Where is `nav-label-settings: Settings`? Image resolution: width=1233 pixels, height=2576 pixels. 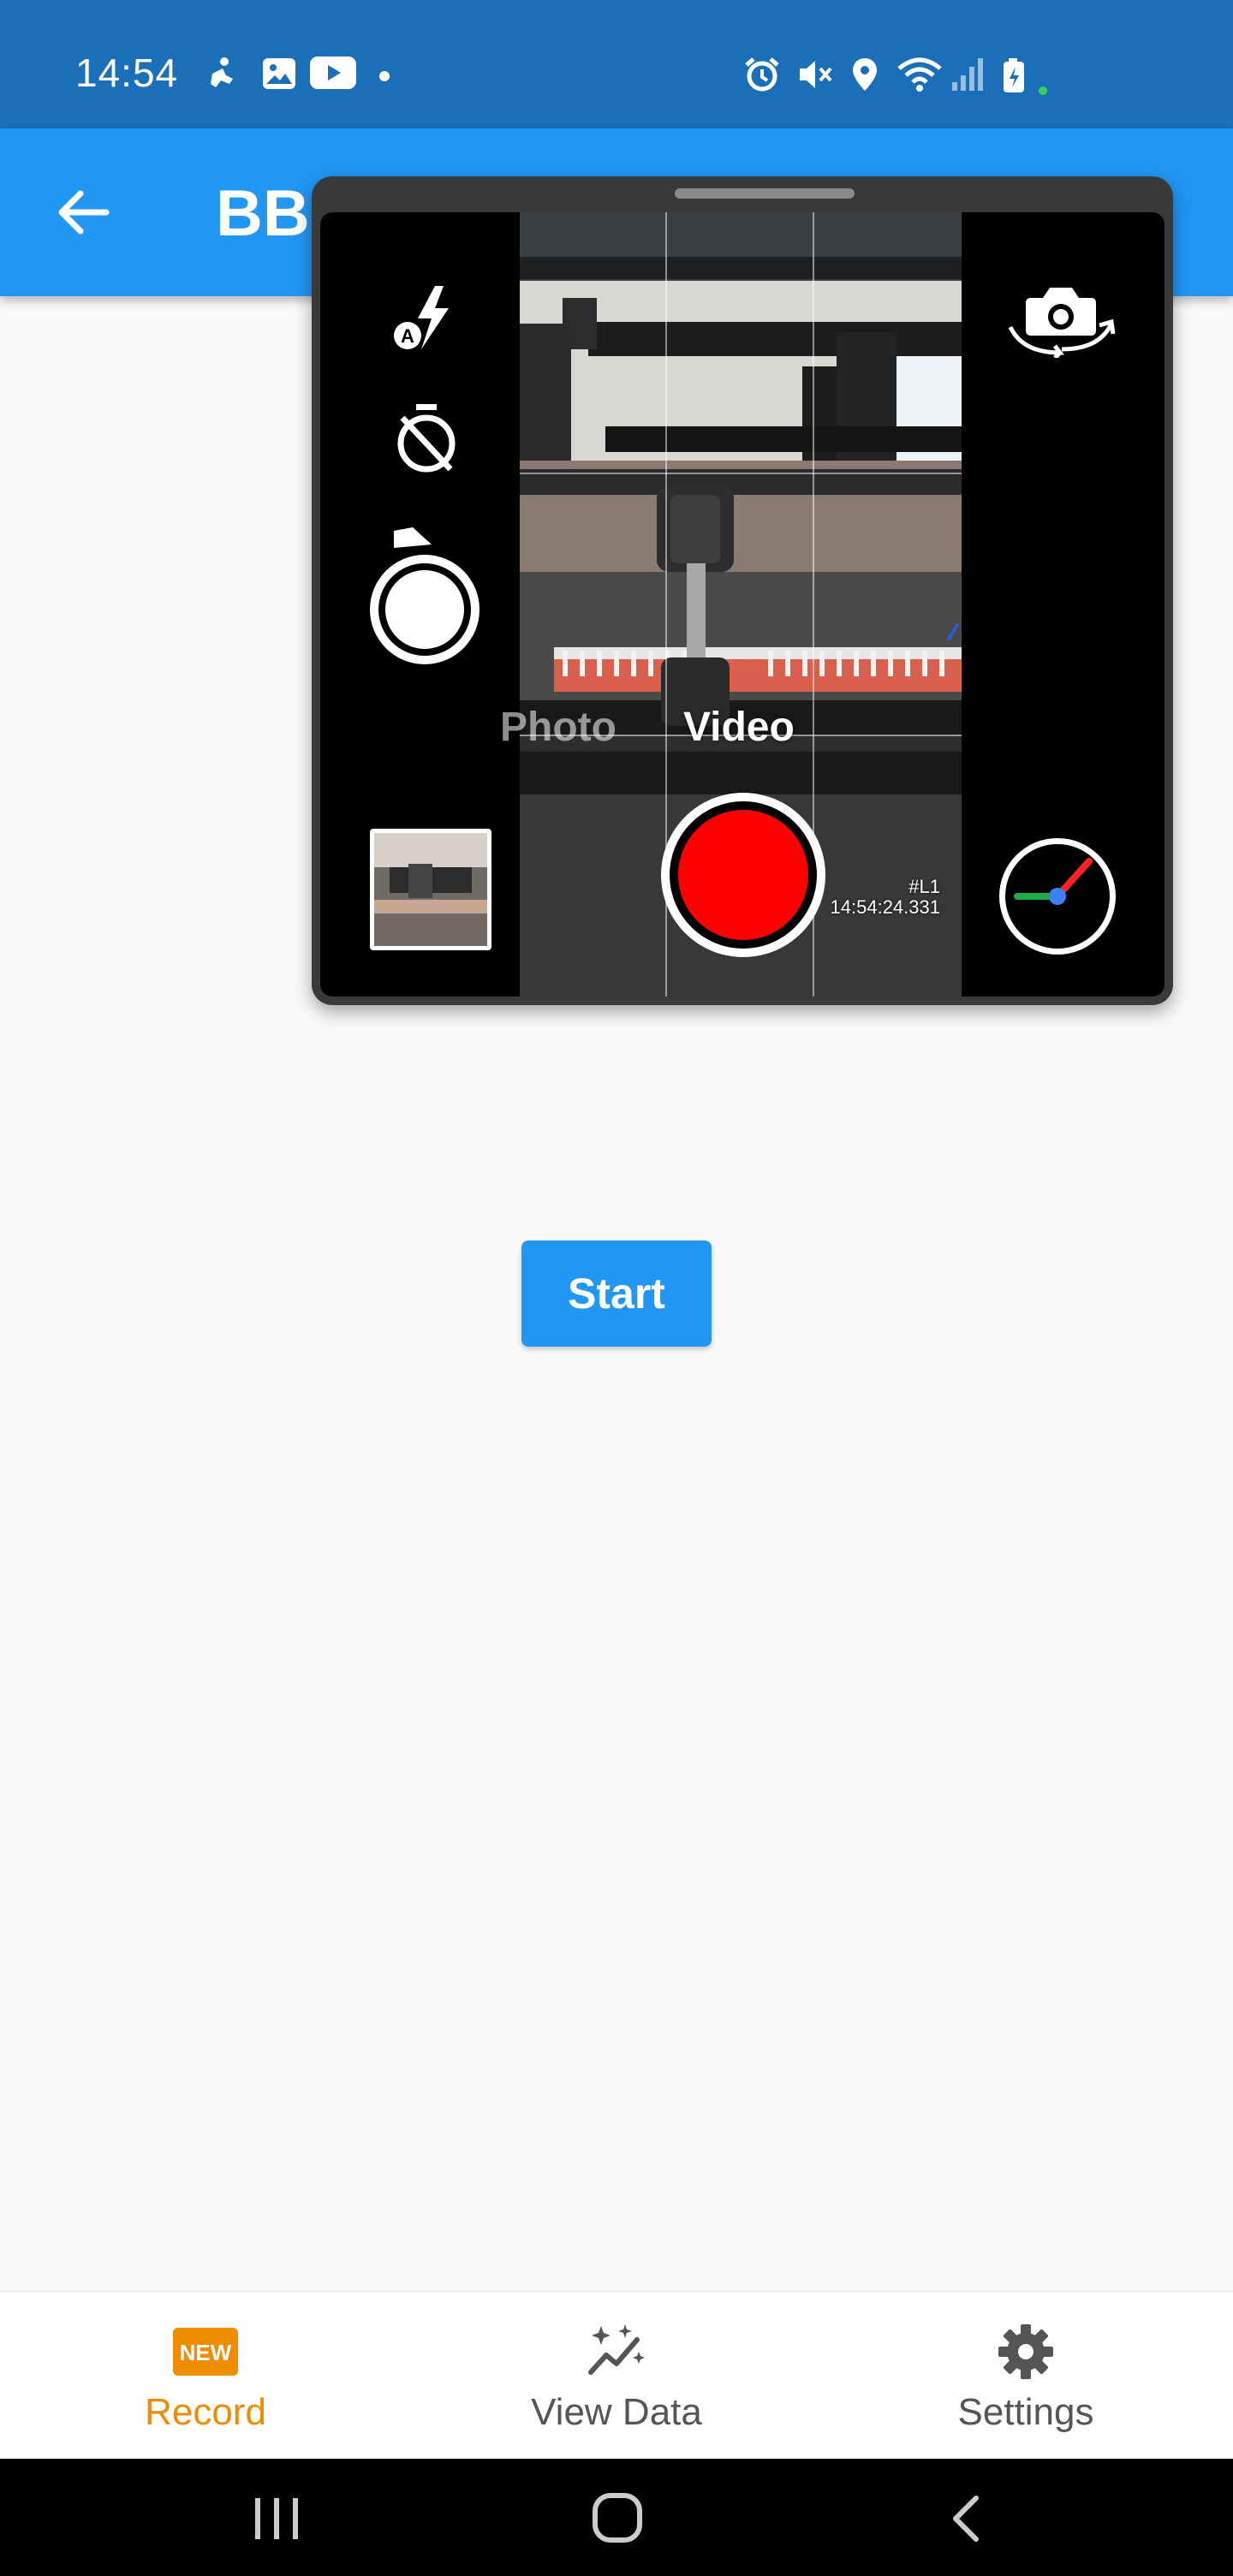
nav-label-settings: Settings is located at coordinates (1025, 2412).